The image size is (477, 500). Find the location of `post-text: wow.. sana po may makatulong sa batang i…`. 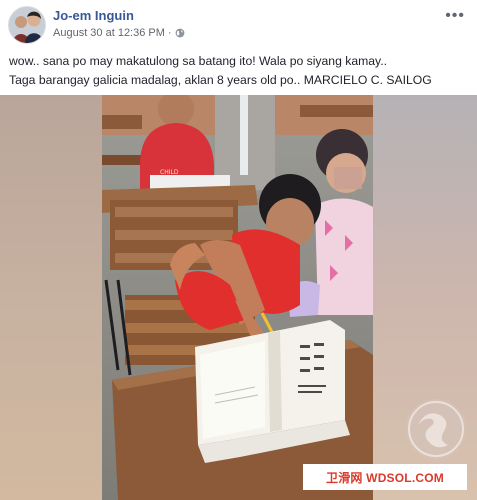

post-text: wow.. sana po may makatulong sa batang i… is located at coordinates (239, 71).